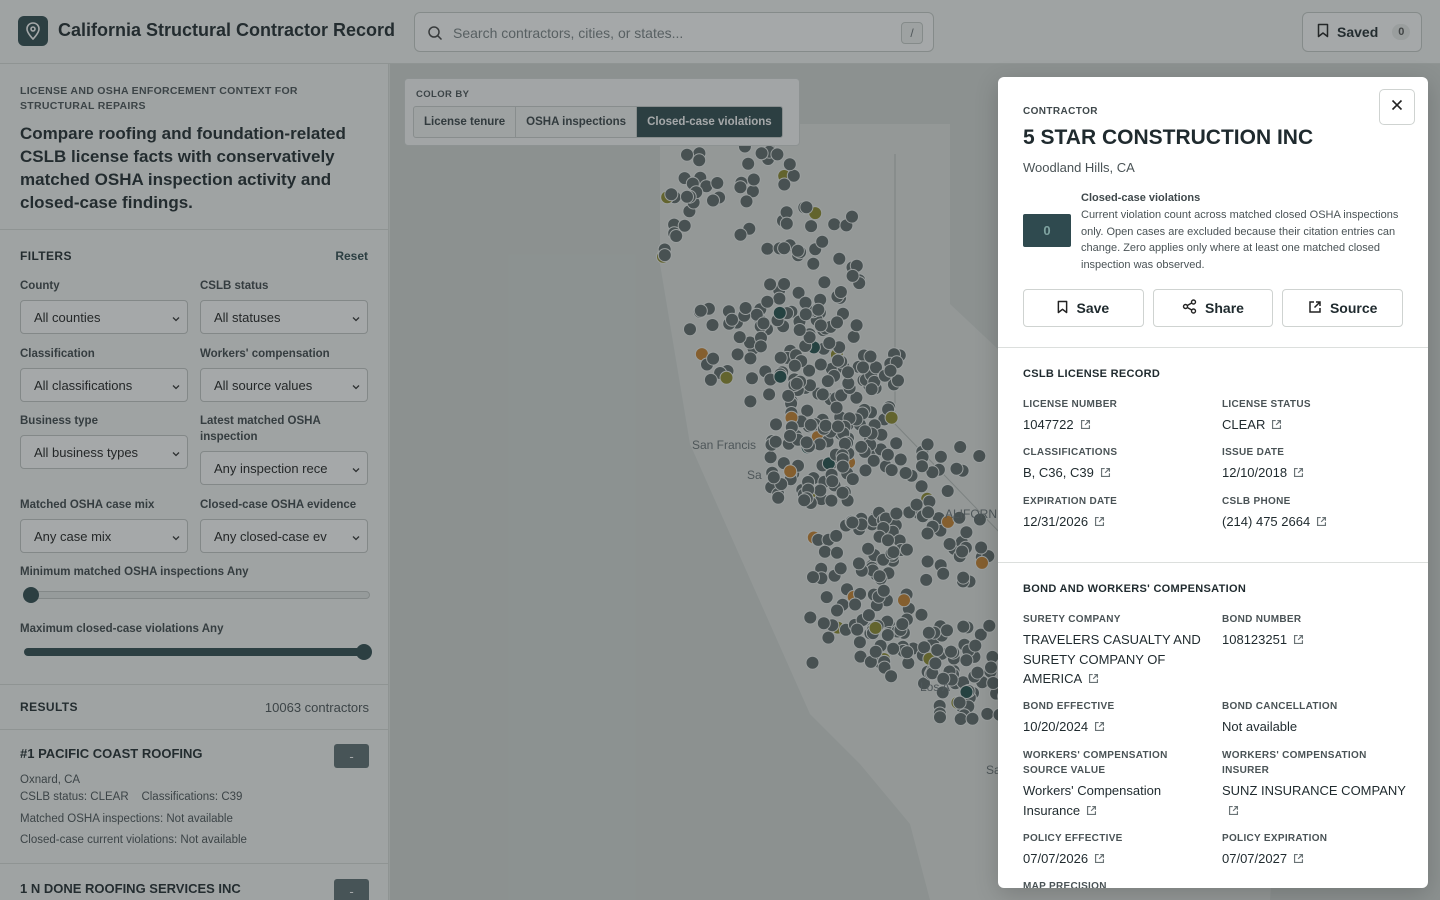 Image resolution: width=1440 pixels, height=900 pixels. What do you see at coordinates (284, 317) in the screenshot?
I see `cslb-status-select: All statuses` at bounding box center [284, 317].